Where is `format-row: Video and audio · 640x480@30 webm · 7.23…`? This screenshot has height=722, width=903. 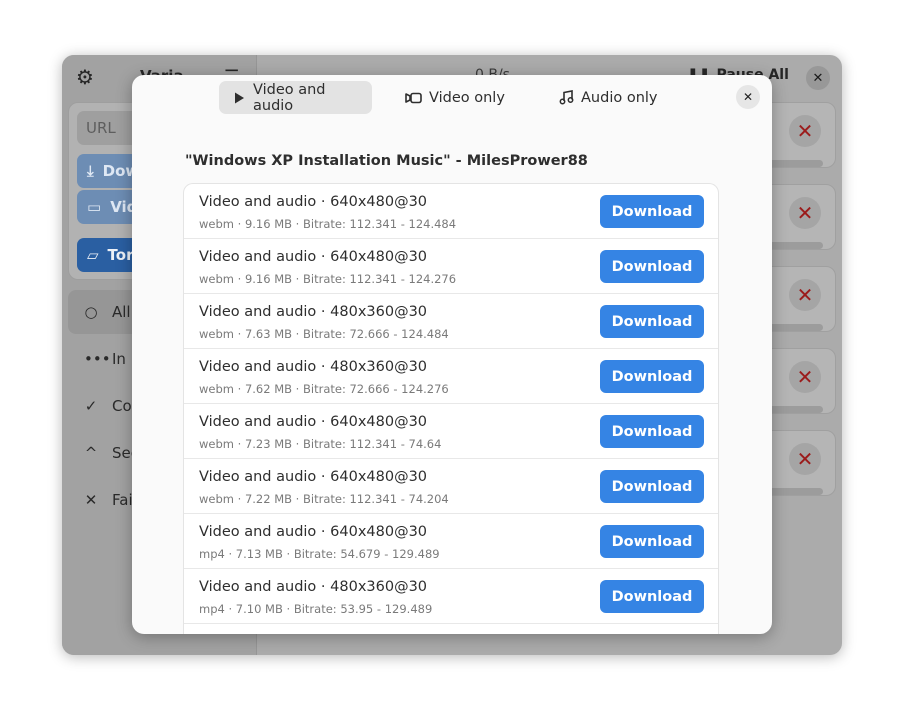
format-row: Video and audio · 640x480@30 webm · 7.23… is located at coordinates (451, 431).